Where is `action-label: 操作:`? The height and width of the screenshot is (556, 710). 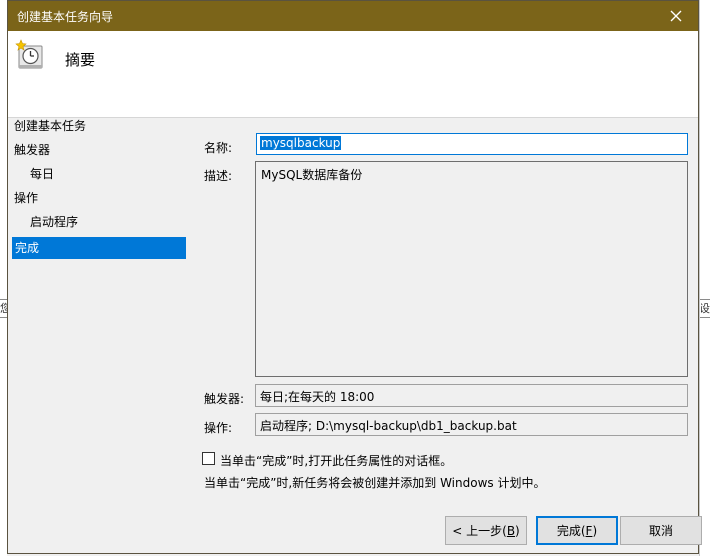 action-label: 操作: is located at coordinates (218, 428).